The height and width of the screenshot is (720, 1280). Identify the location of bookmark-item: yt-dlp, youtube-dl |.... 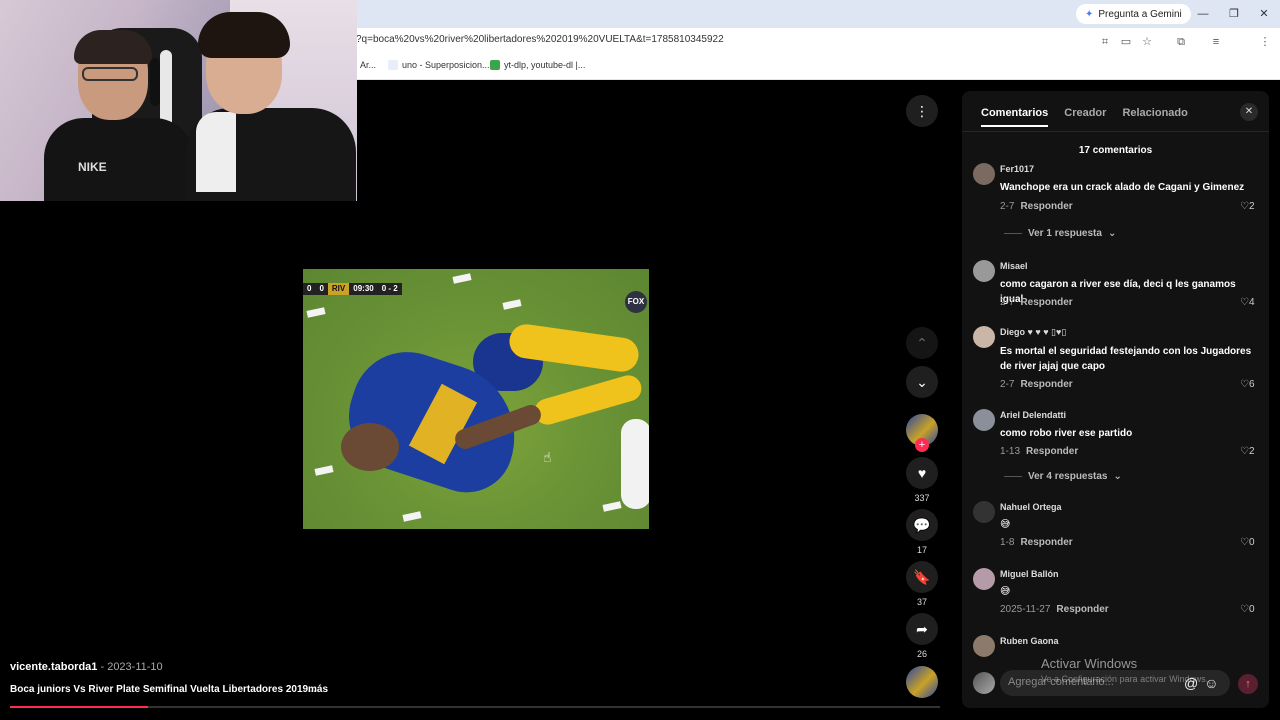
(537, 65).